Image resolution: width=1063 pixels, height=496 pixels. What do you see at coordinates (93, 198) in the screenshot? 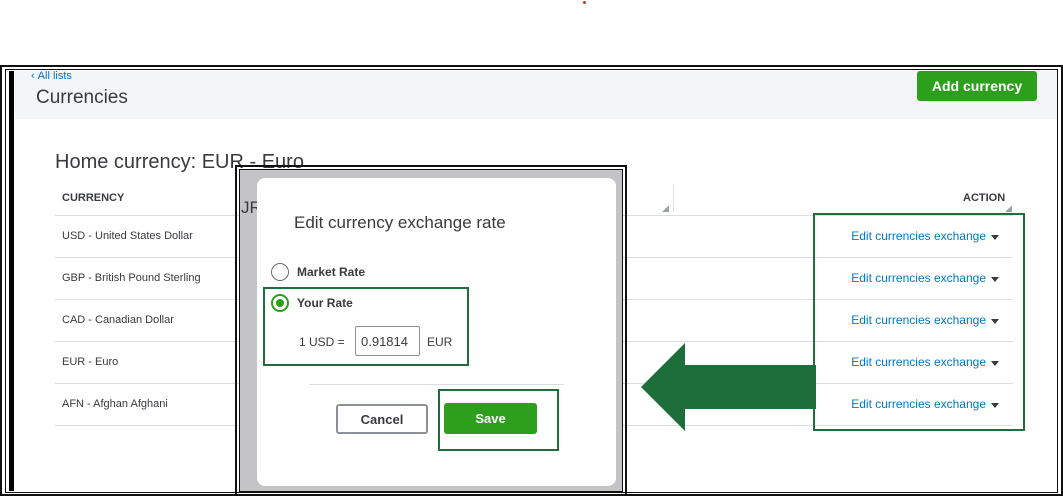
I see `column-header-currency: CURRENCY` at bounding box center [93, 198].